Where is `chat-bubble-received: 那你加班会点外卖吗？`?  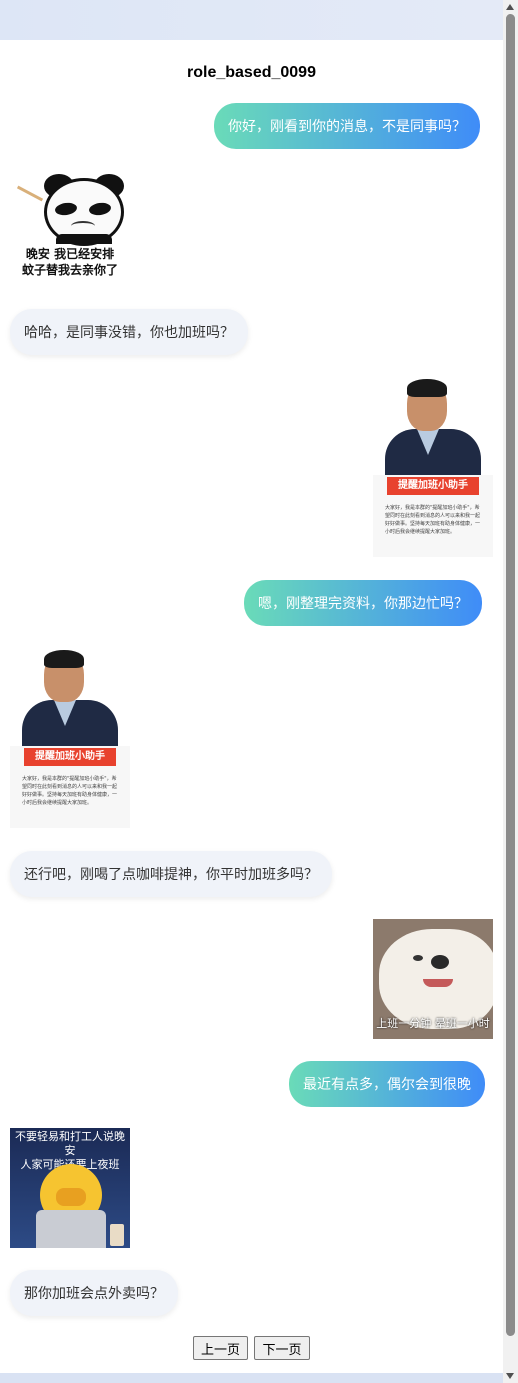
chat-bubble-received: 那你加班会点外卖吗？ is located at coordinates (94, 1293).